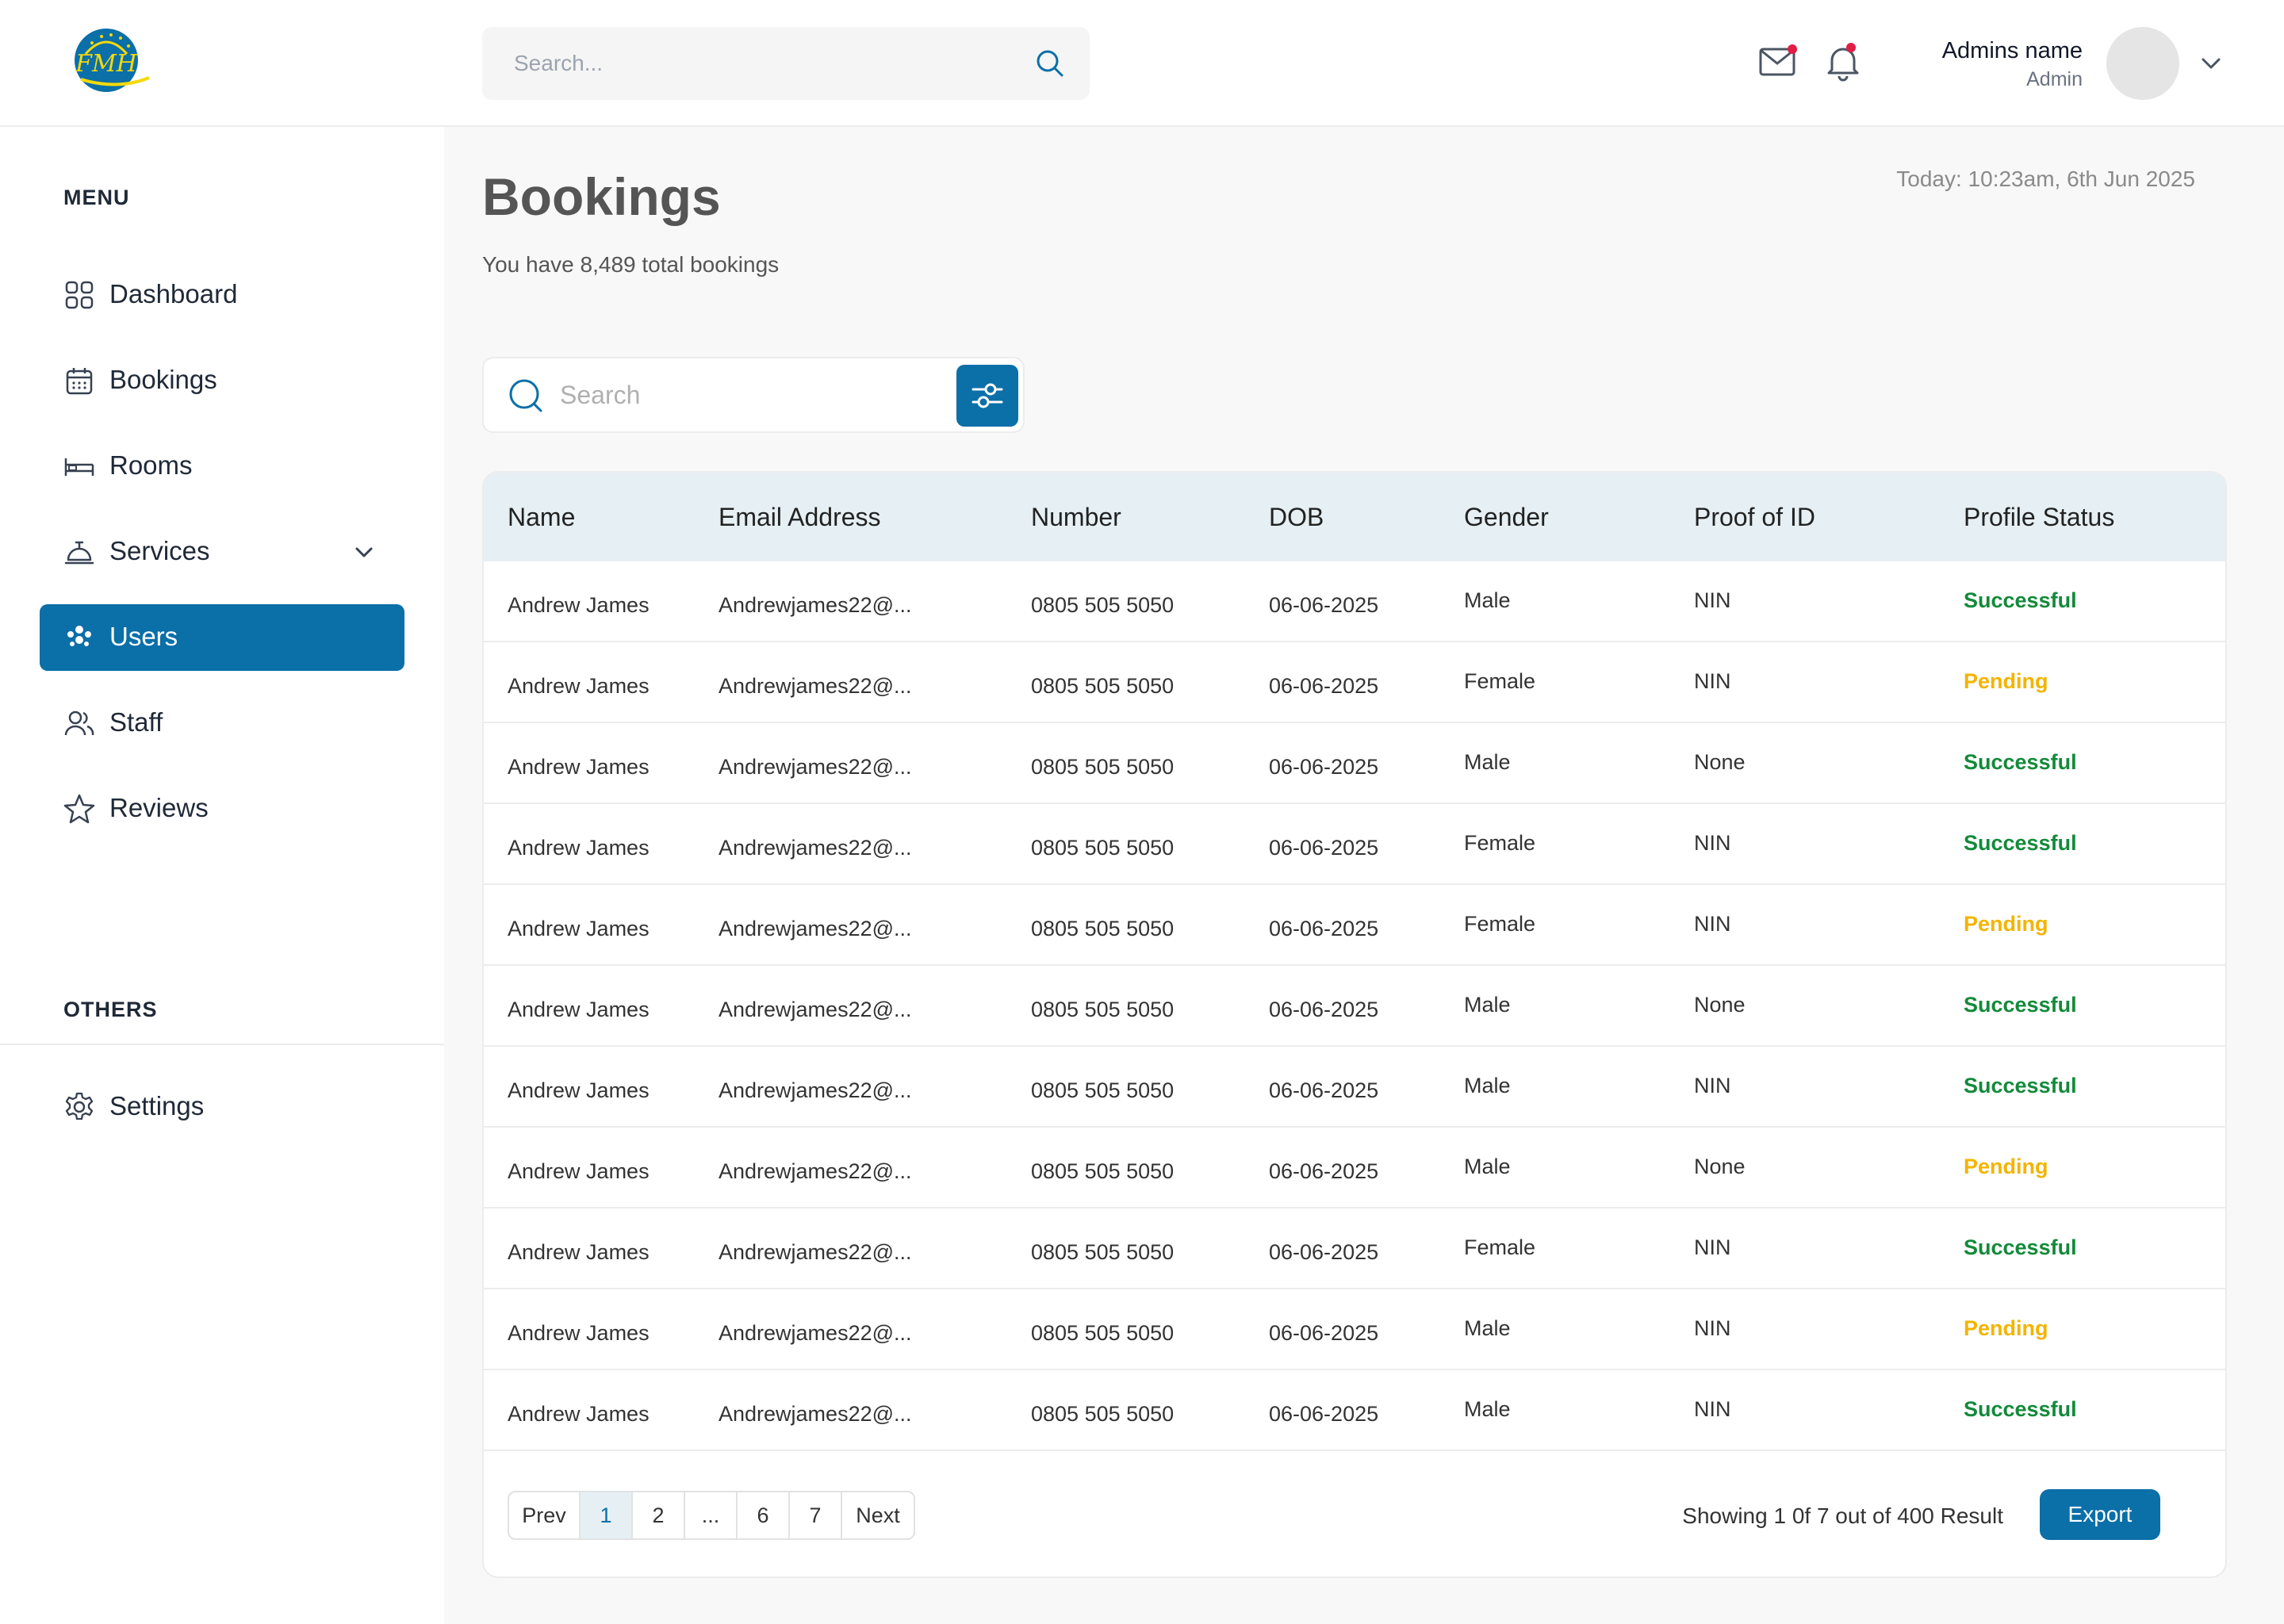 The width and height of the screenshot is (2284, 1624). Describe the element at coordinates (163, 379) in the screenshot. I see `sidebar-item-label: Bookings` at that location.